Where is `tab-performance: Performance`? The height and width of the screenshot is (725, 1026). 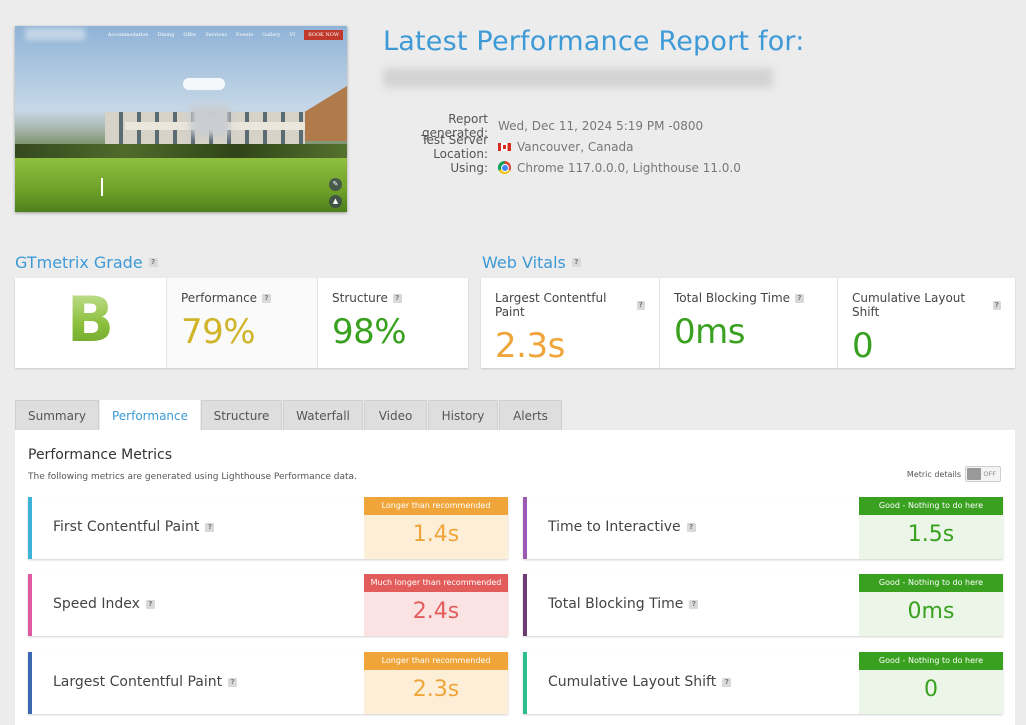
tab-performance: Performance is located at coordinates (150, 415).